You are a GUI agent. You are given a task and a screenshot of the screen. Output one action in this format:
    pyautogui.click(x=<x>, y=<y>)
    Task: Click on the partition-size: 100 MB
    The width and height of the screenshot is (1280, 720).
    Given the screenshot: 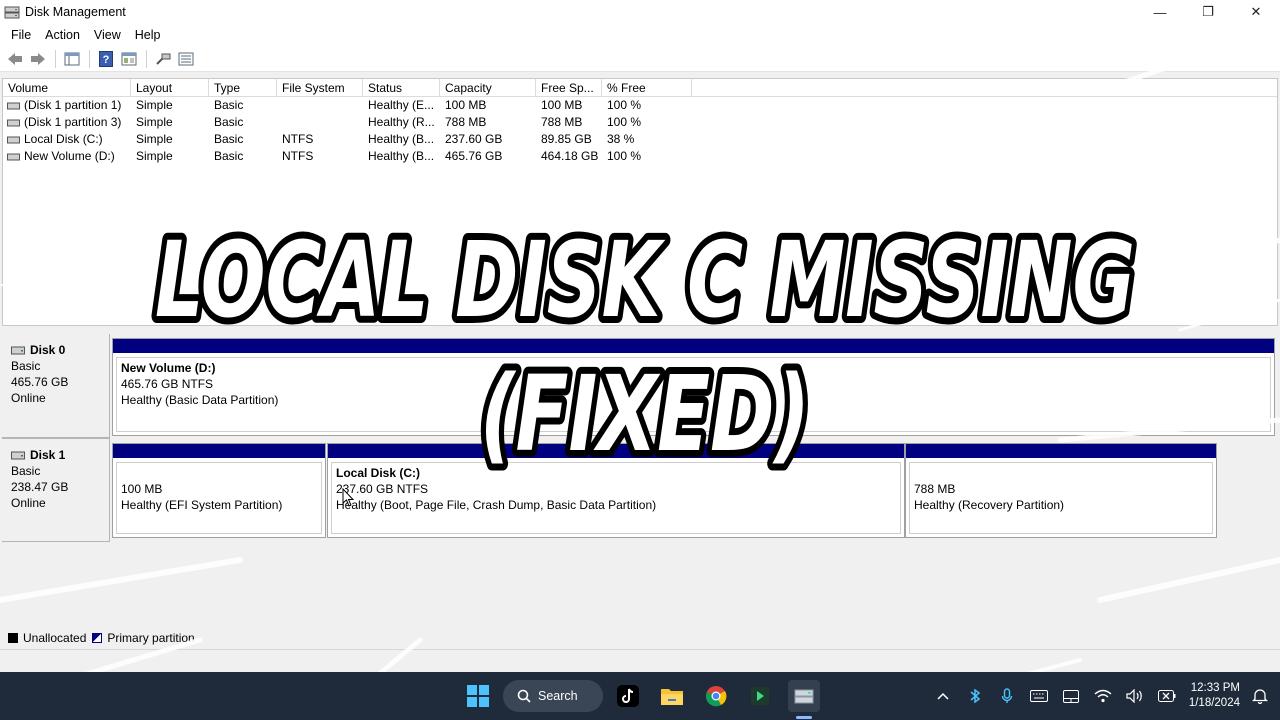 What is the action you would take?
    pyautogui.click(x=142, y=489)
    